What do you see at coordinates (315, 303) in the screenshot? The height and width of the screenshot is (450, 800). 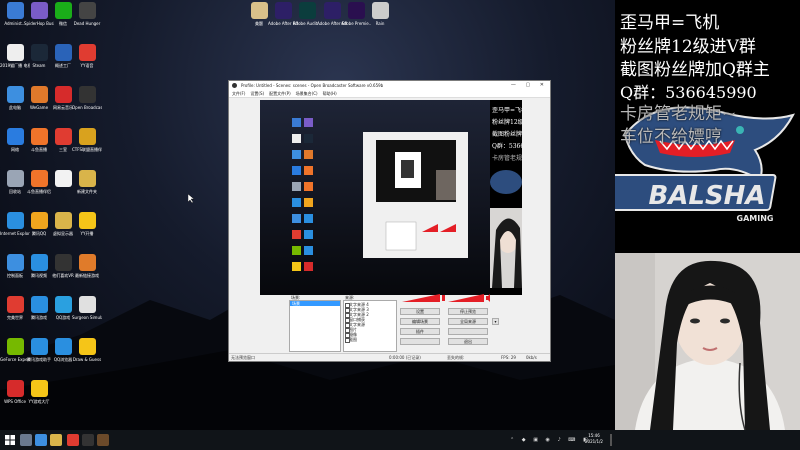 I see `scene-item: 场景` at bounding box center [315, 303].